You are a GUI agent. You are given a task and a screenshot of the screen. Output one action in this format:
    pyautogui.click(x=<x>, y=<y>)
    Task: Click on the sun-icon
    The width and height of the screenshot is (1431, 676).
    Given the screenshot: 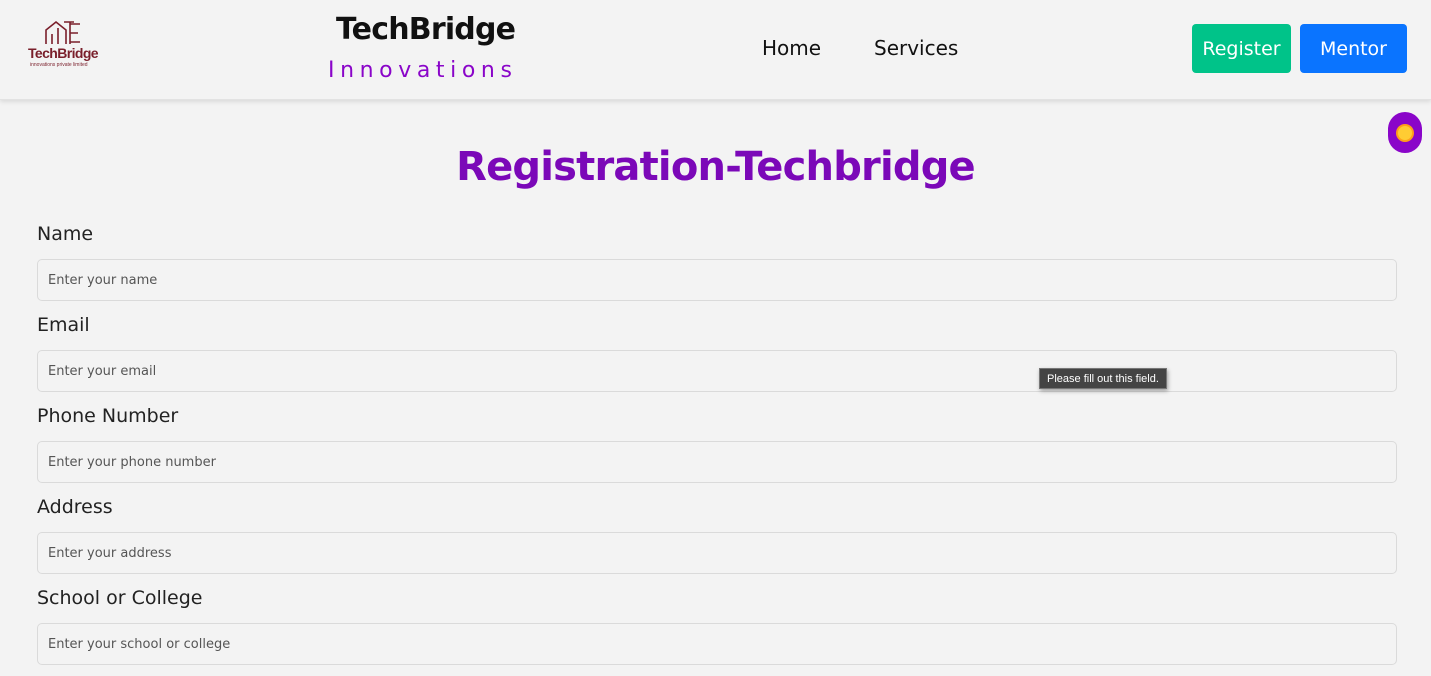 What is the action you would take?
    pyautogui.click(x=1405, y=132)
    